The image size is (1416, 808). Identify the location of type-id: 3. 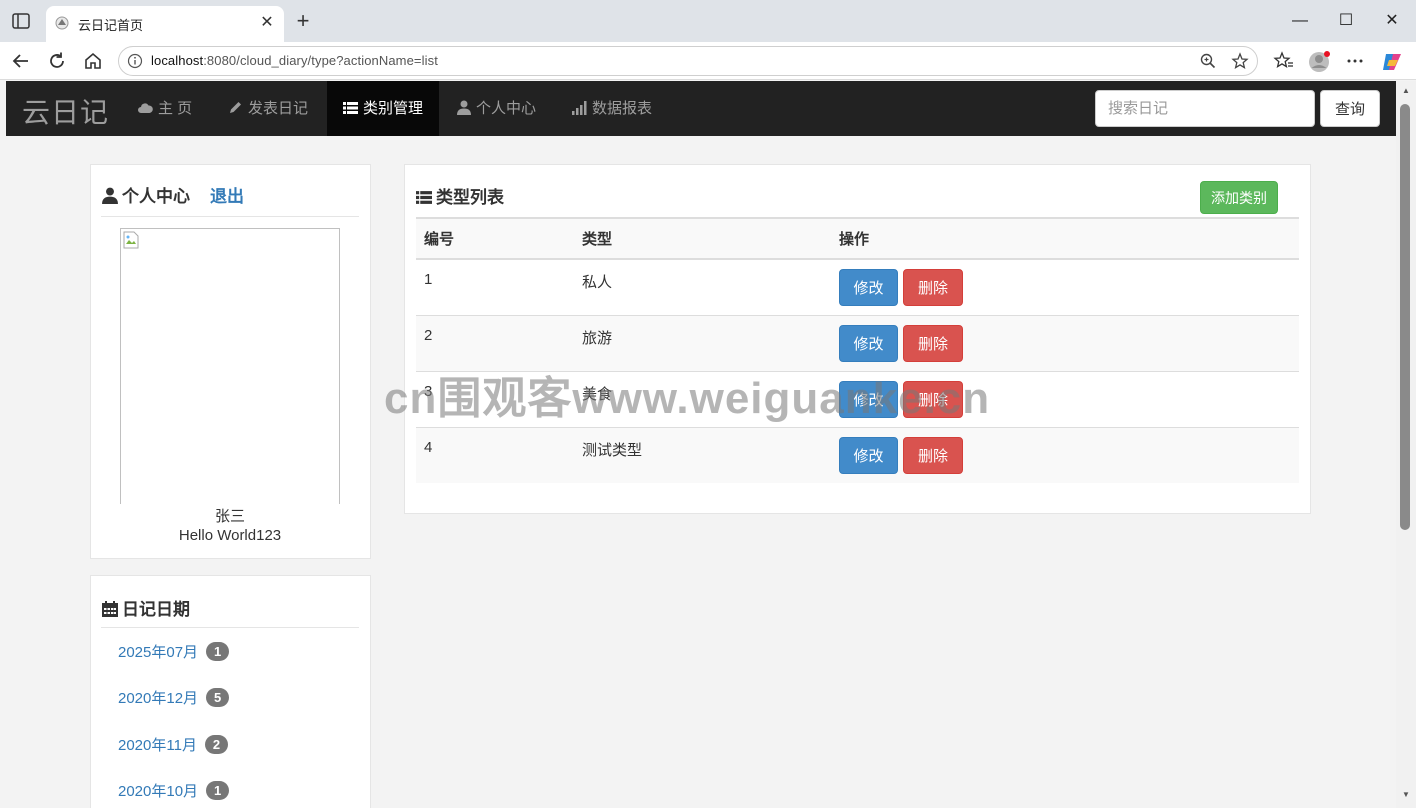
(495, 399).